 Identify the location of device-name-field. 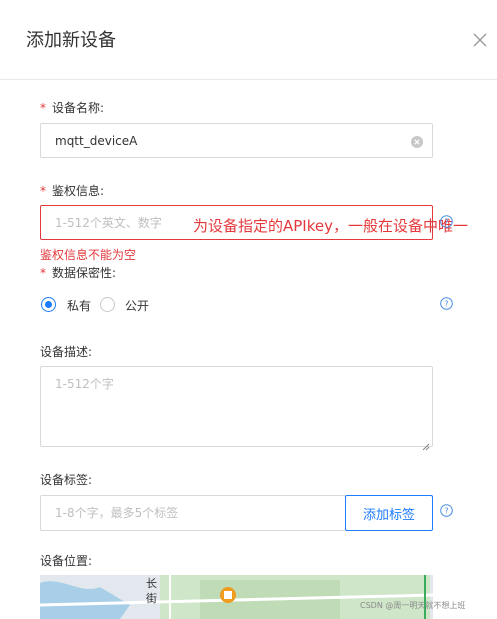
(236, 140).